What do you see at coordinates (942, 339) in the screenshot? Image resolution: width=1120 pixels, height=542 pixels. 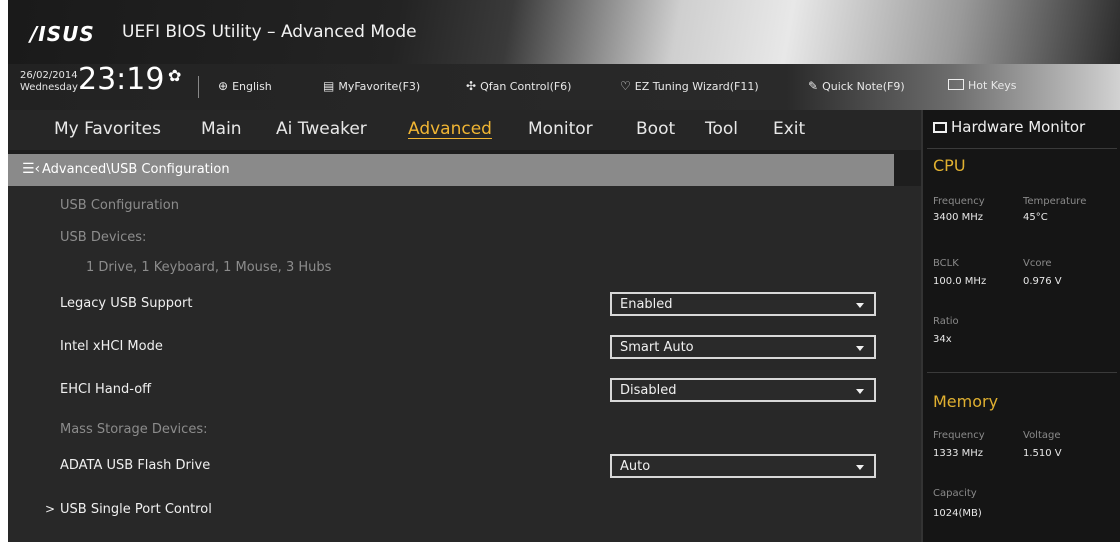 I see `ratio-value: 34x` at bounding box center [942, 339].